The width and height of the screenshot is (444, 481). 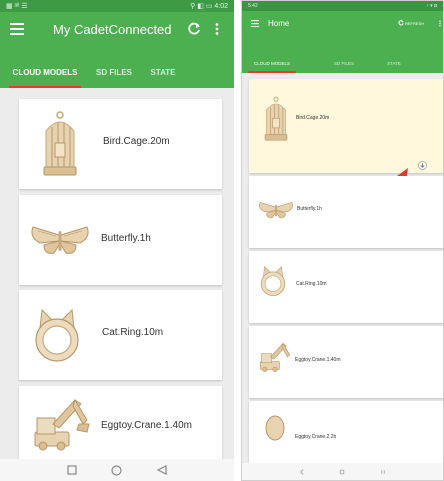 What do you see at coordinates (342, 24) in the screenshot?
I see `app-bar: Home REFRESH` at bounding box center [342, 24].